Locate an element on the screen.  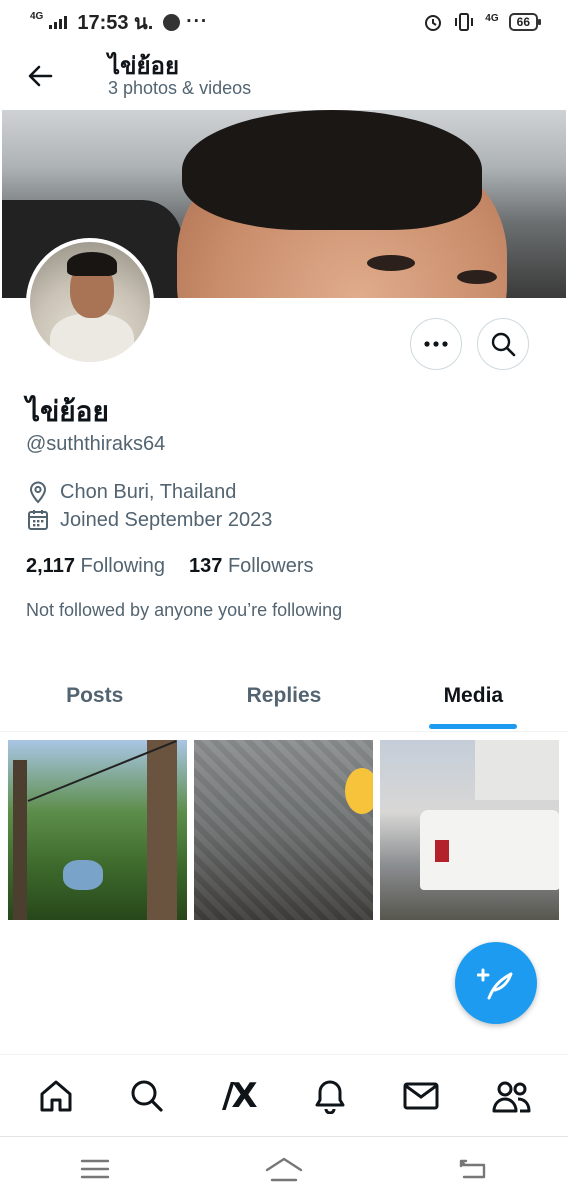
back-system-button is located at coordinates (473, 1169).